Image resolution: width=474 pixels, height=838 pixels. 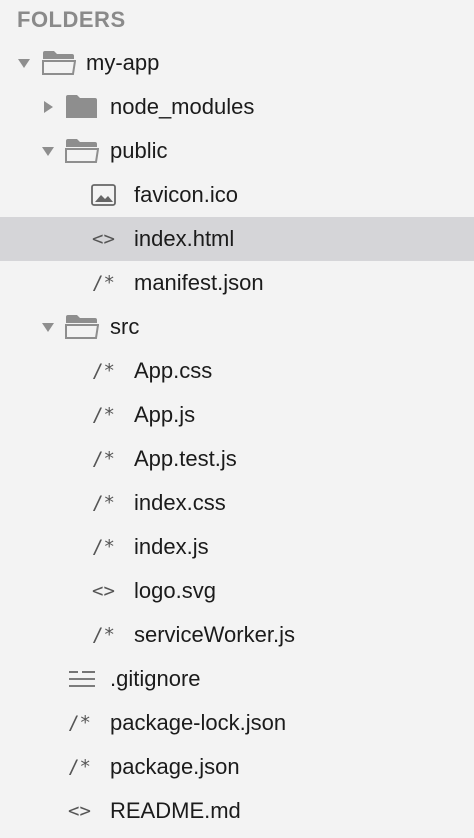 I want to click on tree-item-my-app: my-app, so click(x=237, y=63).